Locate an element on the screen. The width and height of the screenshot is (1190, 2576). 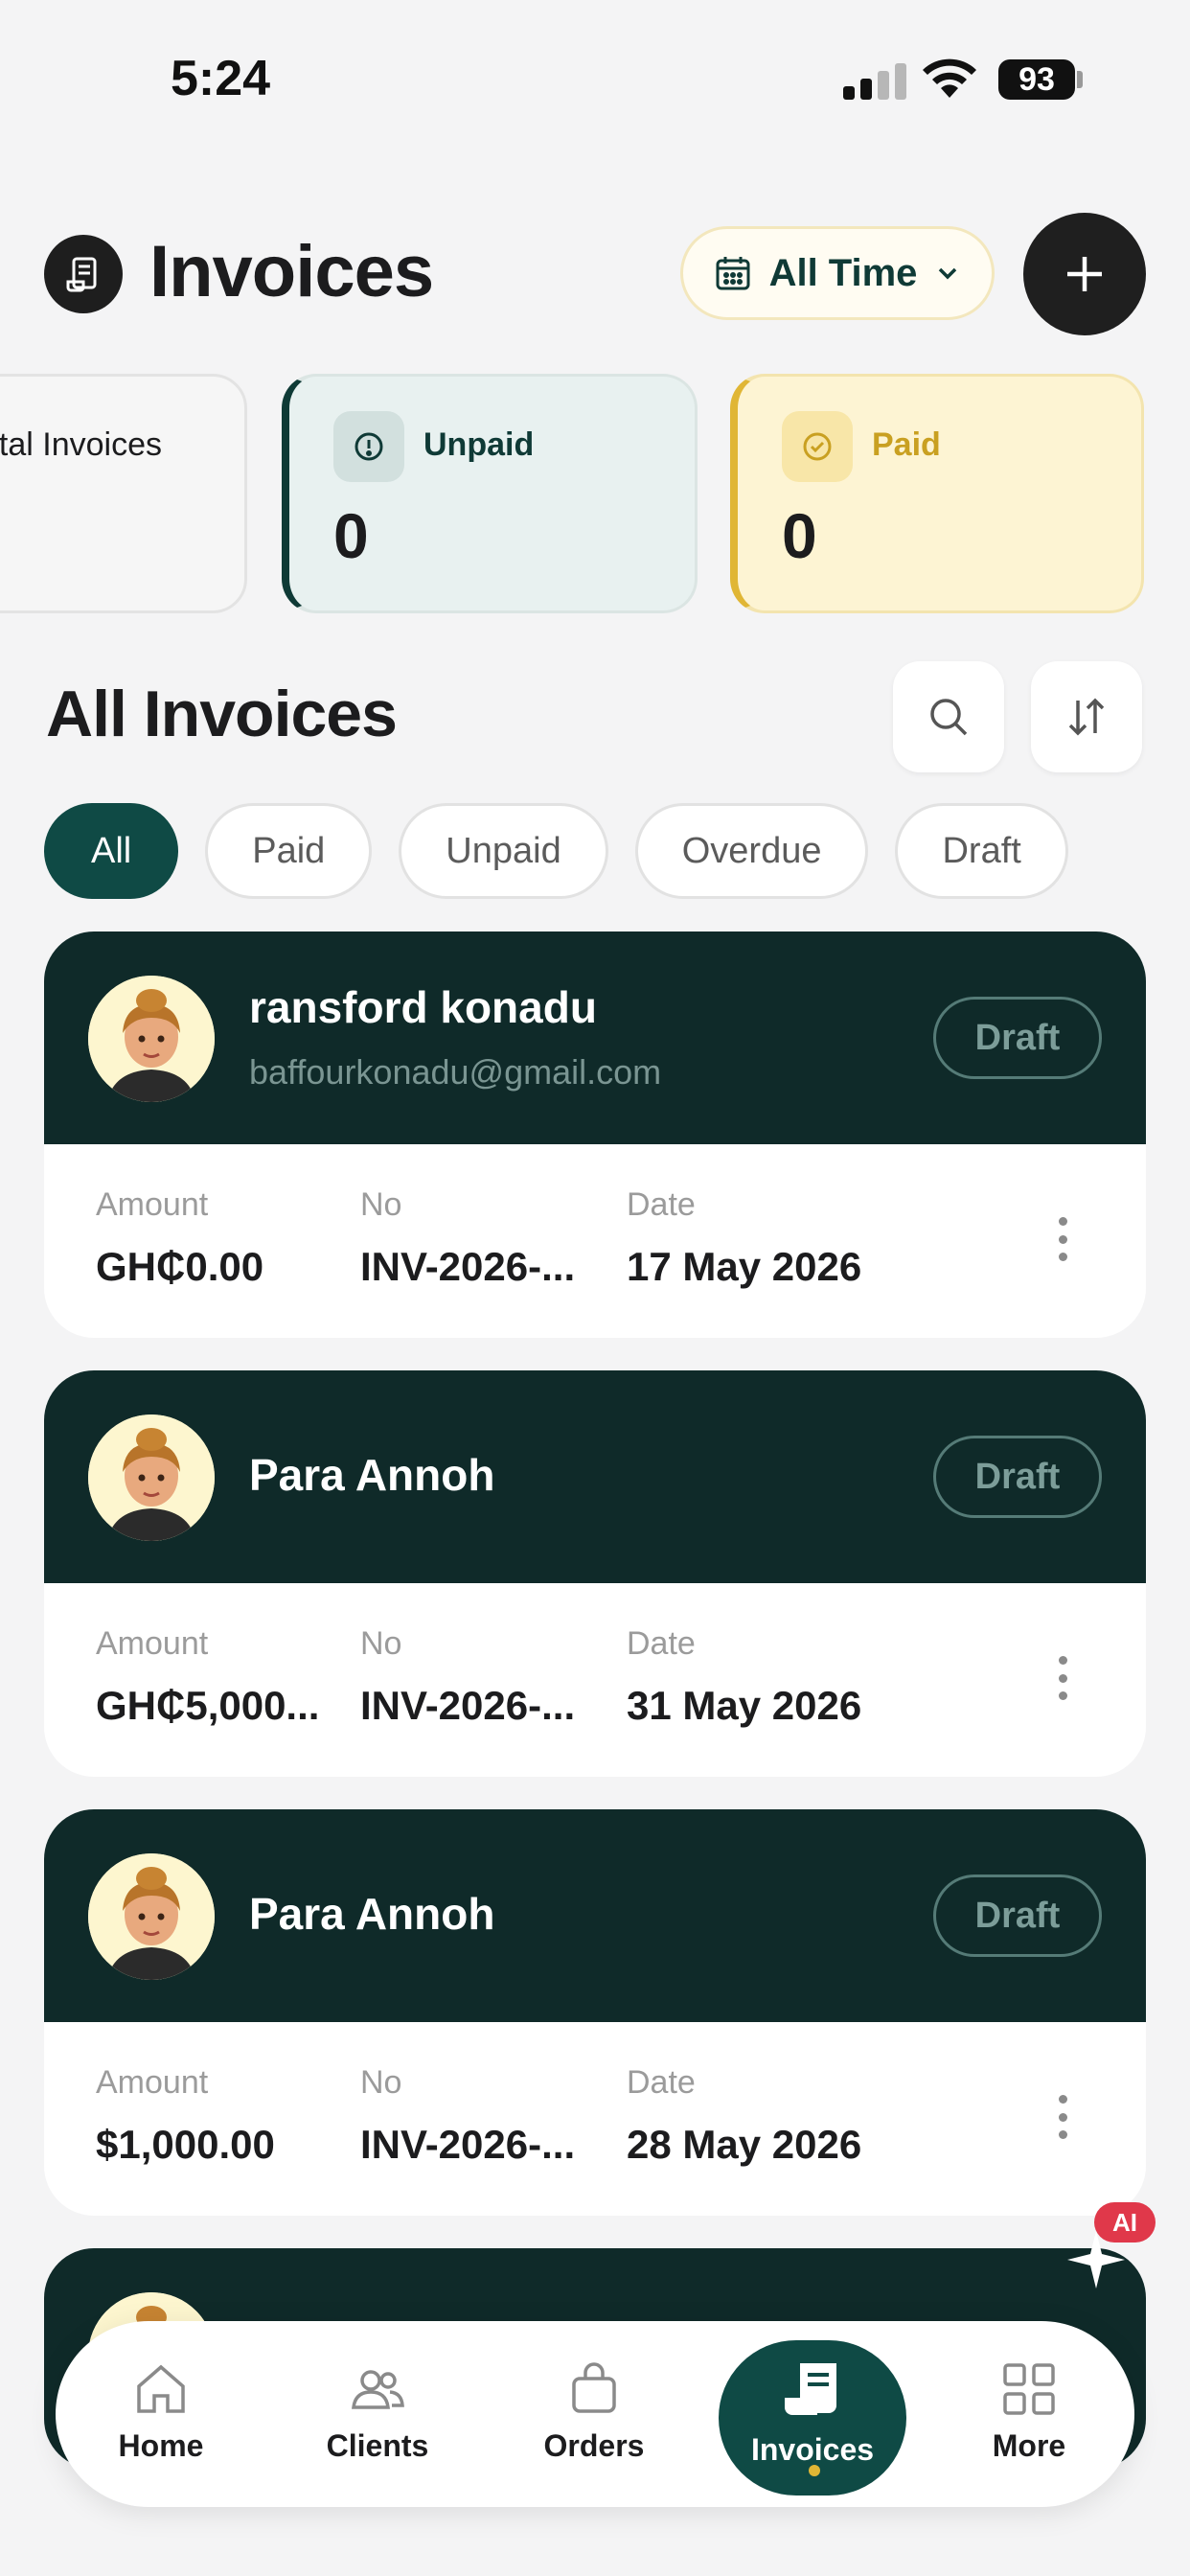
stat-total-label: Total Invoices is located at coordinates (81, 444).